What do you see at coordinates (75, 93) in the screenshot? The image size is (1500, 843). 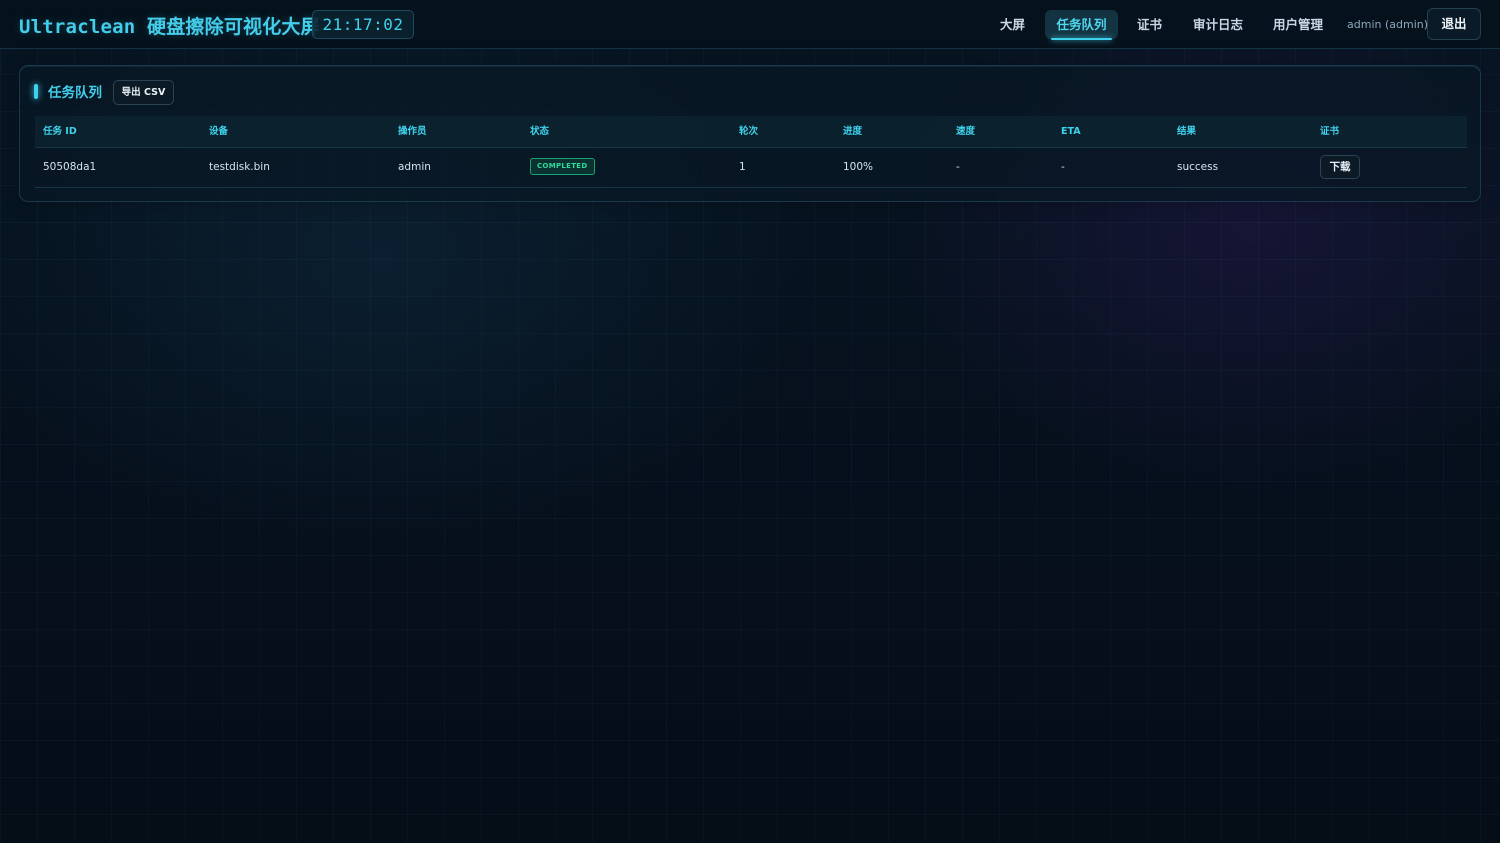 I see `panel-title: 任务队列` at bounding box center [75, 93].